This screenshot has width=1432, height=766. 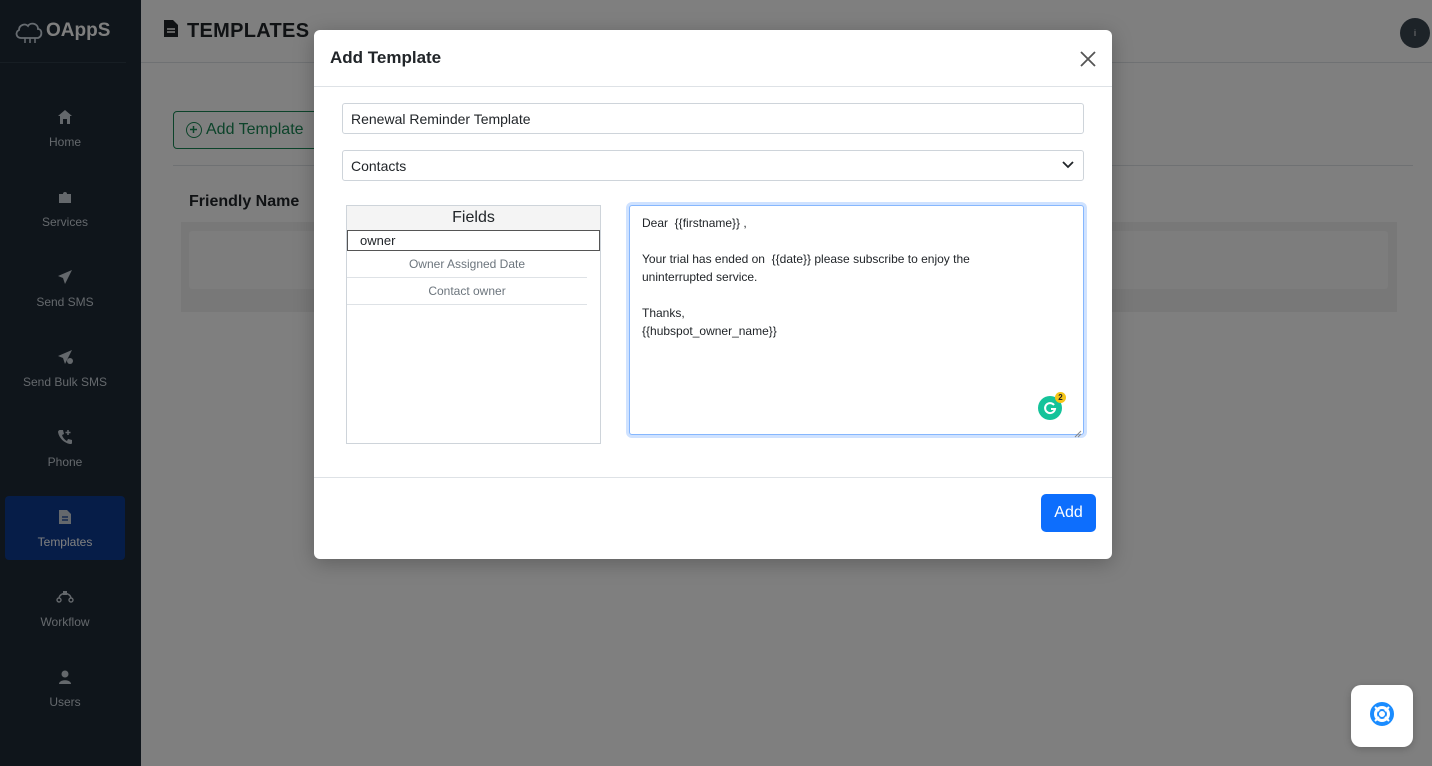 What do you see at coordinates (1068, 513) in the screenshot?
I see `add-button: Add` at bounding box center [1068, 513].